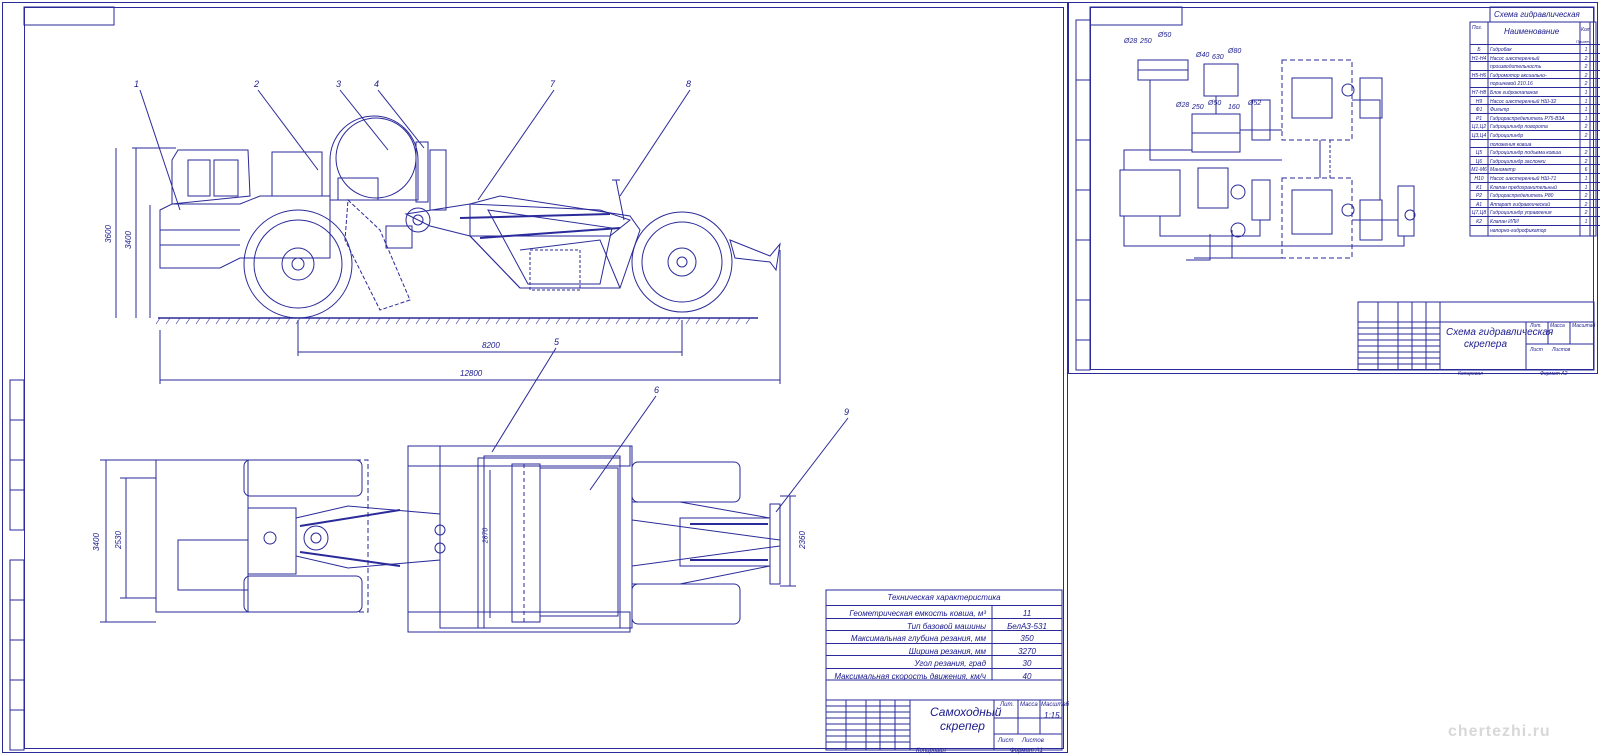  I want to click on position-number-7: 7, so click(553, 84).